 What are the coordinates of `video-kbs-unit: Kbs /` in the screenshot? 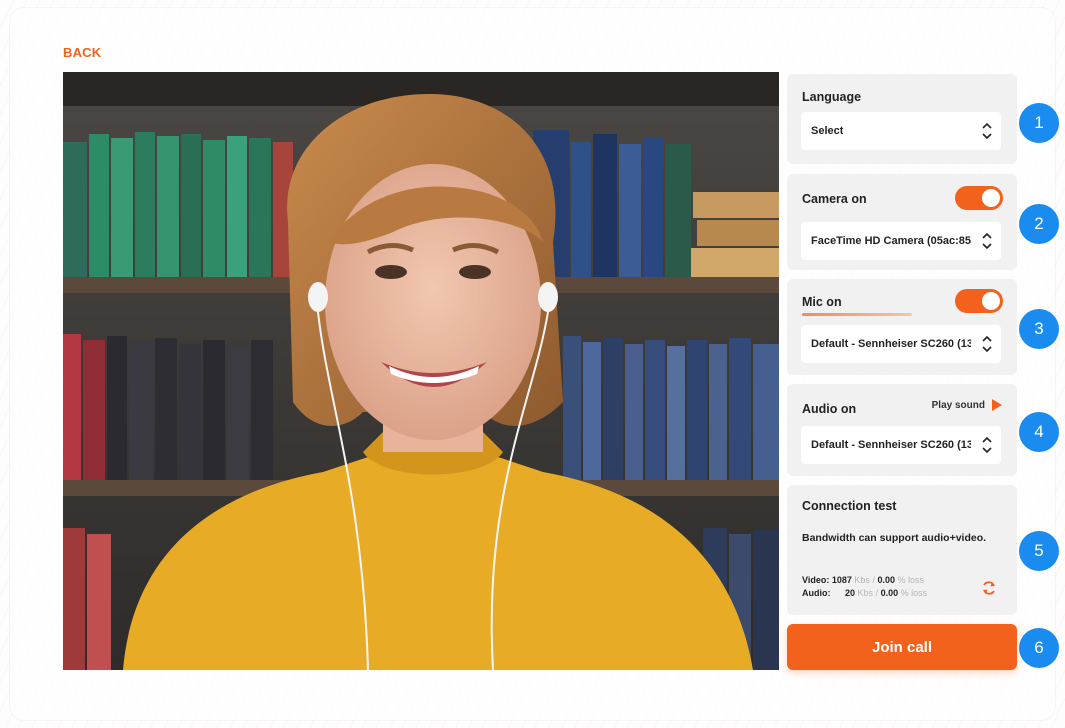 It's located at (864, 580).